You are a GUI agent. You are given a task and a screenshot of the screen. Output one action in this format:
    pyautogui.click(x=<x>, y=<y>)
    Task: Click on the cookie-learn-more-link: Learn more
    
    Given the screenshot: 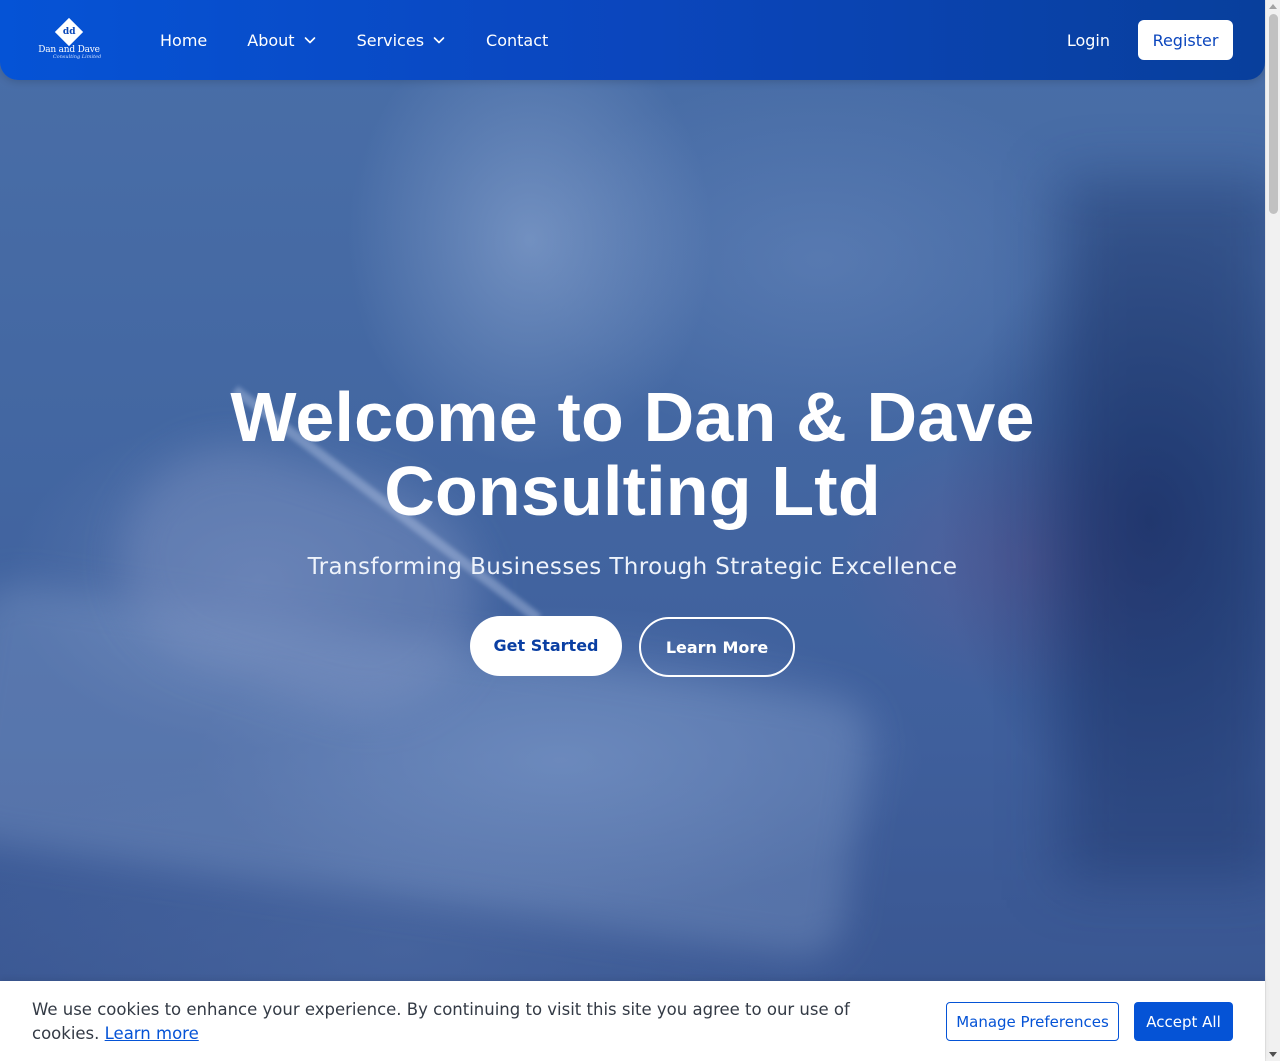 What is the action you would take?
    pyautogui.click(x=152, y=1033)
    